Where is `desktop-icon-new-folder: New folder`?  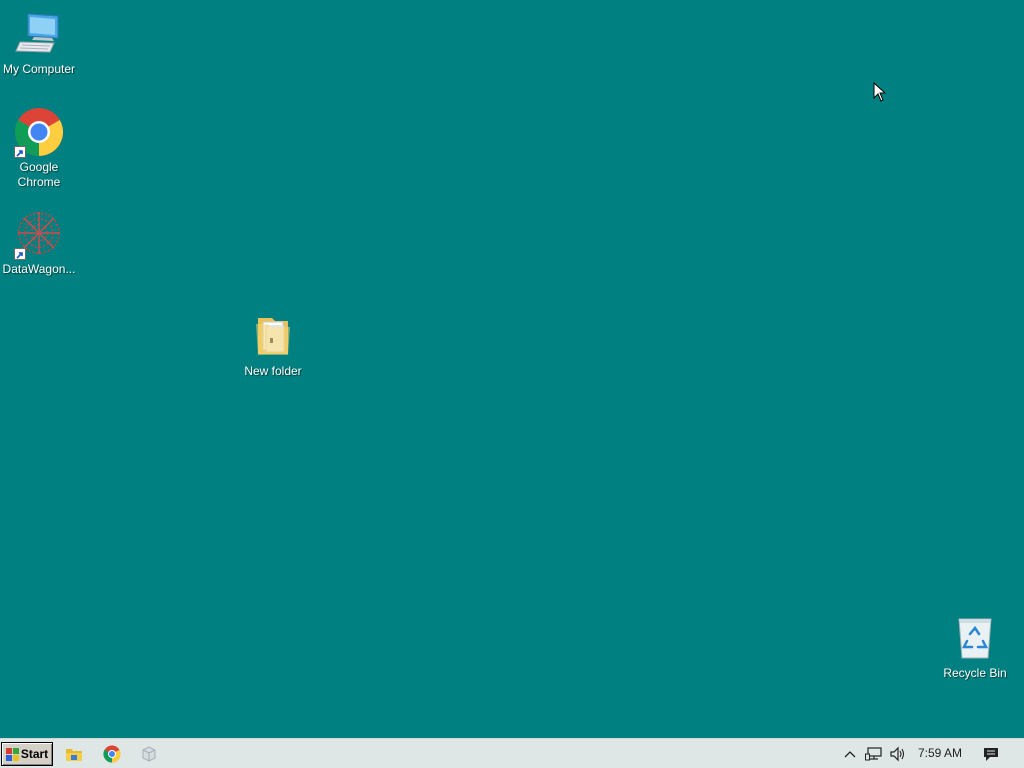 desktop-icon-new-folder: New folder is located at coordinates (273, 345).